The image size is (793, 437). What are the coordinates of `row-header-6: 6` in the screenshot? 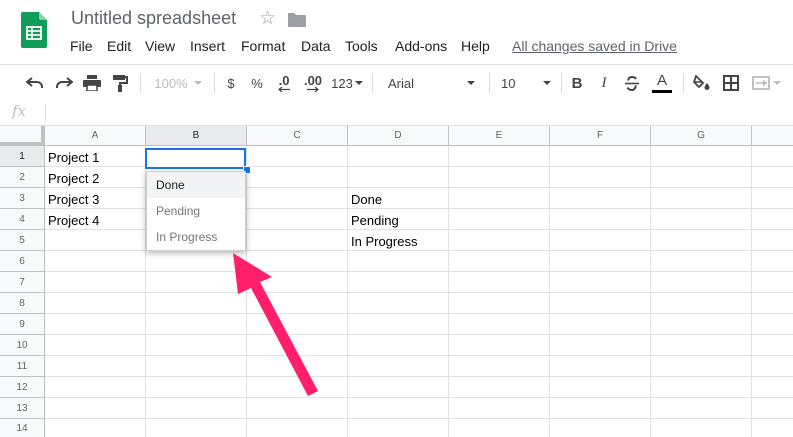 It's located at (22, 261).